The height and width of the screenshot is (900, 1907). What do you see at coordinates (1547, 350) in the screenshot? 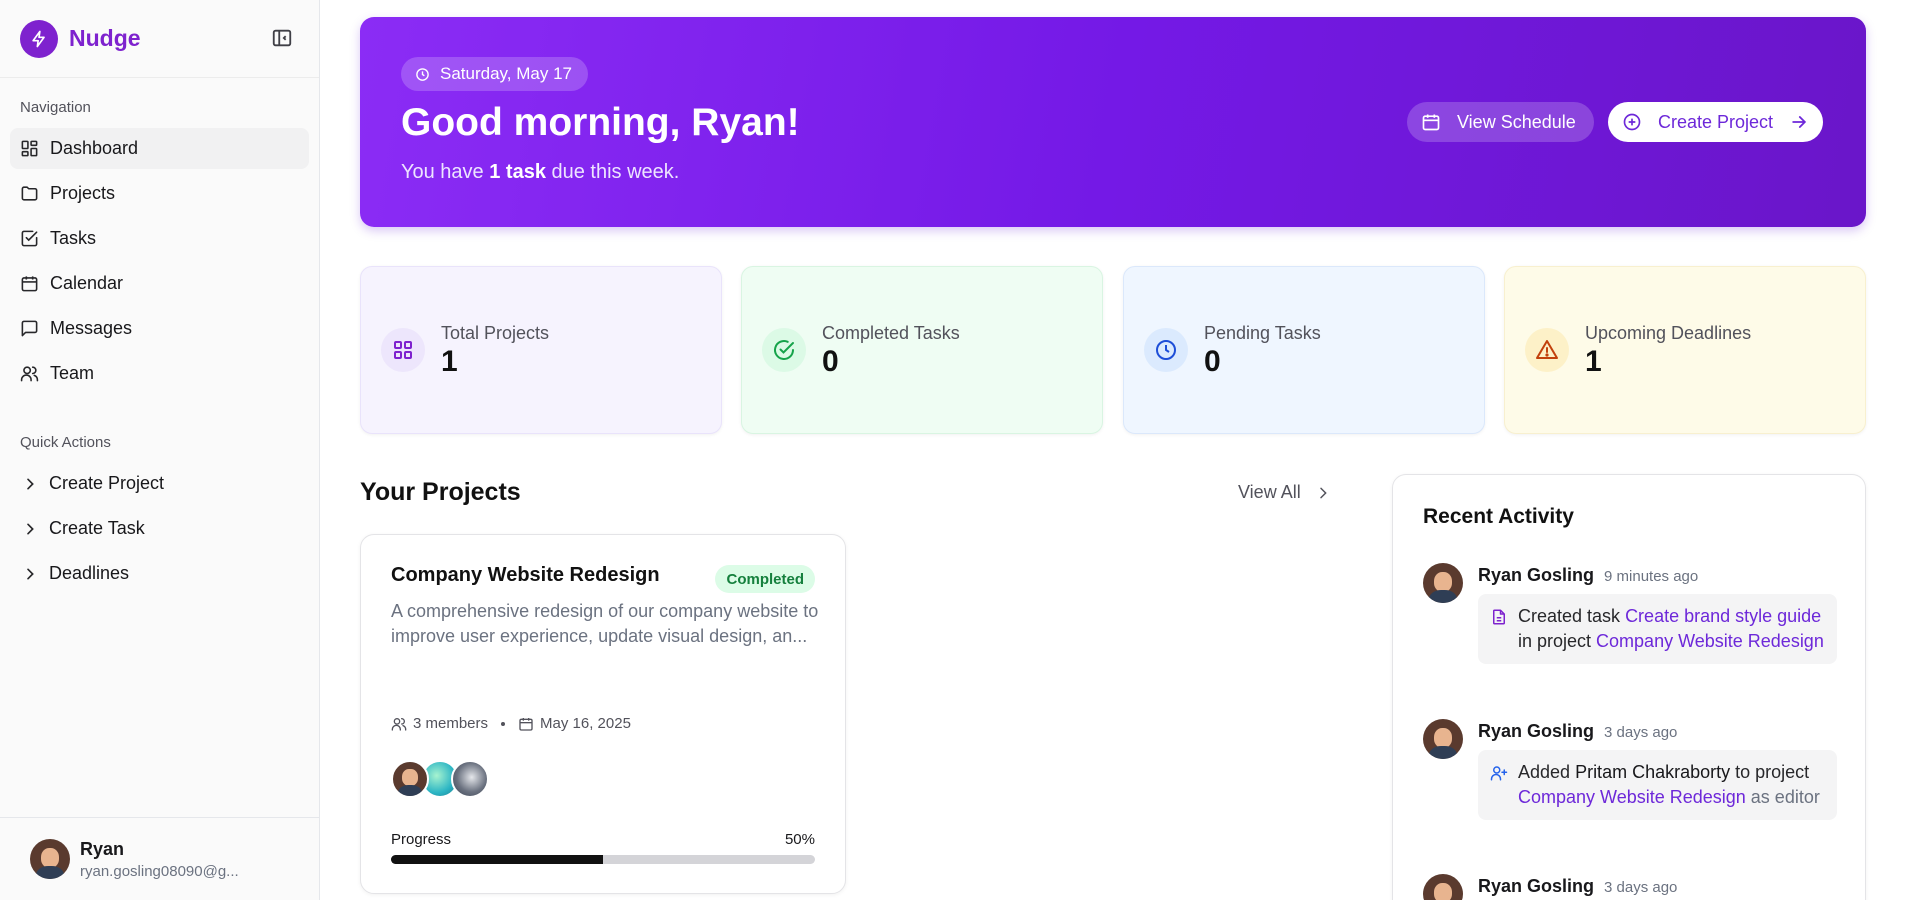
I see `alert-triangle-icon` at bounding box center [1547, 350].